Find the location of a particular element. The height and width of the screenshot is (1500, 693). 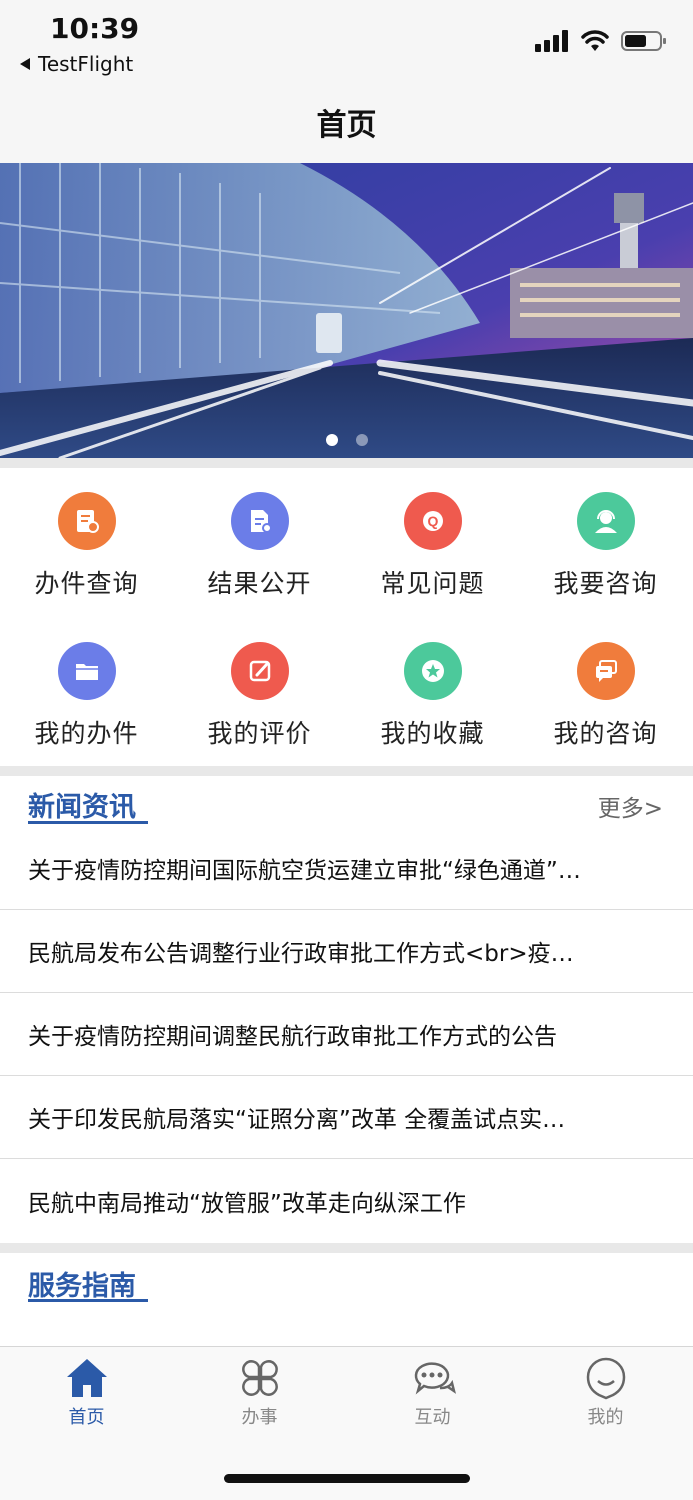

grid-item-faq: Q 常见问题 is located at coordinates (432, 538).